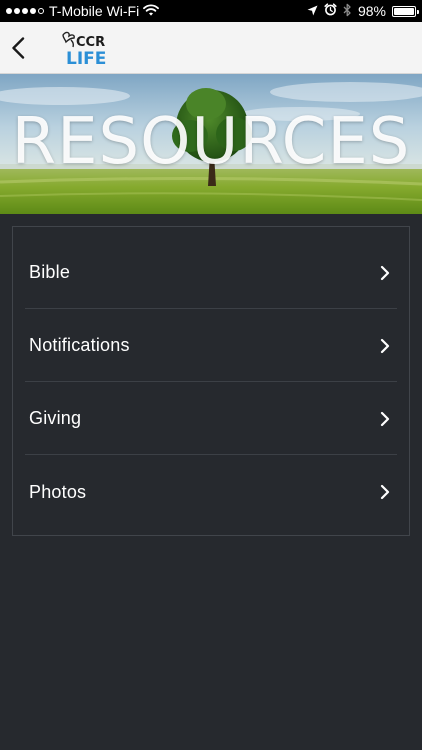  What do you see at coordinates (79, 345) in the screenshot?
I see `menu-item-label: Notifications` at bounding box center [79, 345].